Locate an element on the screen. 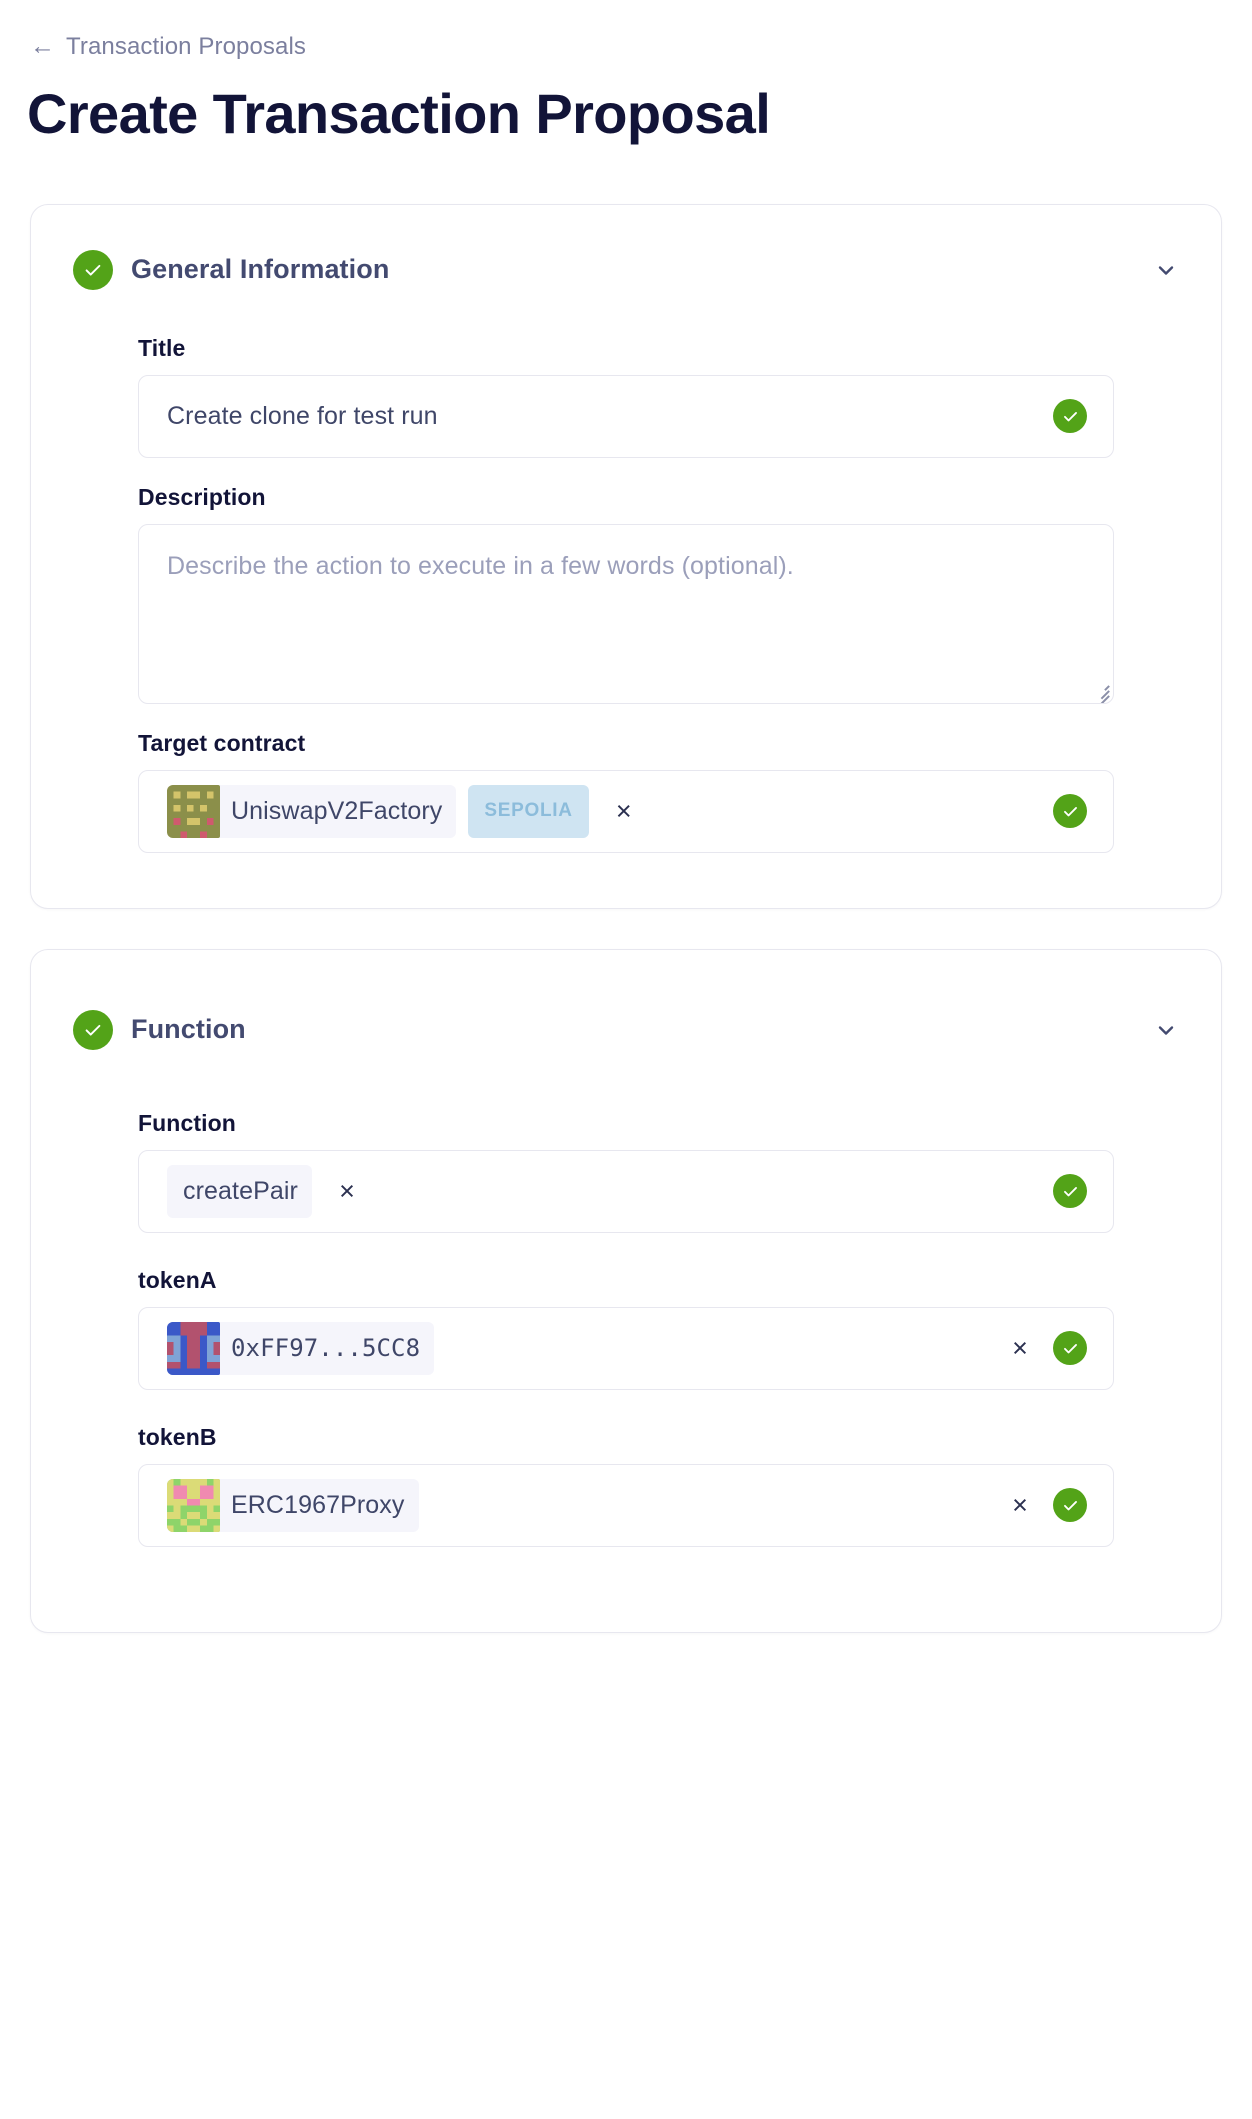 This screenshot has width=1252, height=2119. title-input: Create clone for test run is located at coordinates (626, 416).